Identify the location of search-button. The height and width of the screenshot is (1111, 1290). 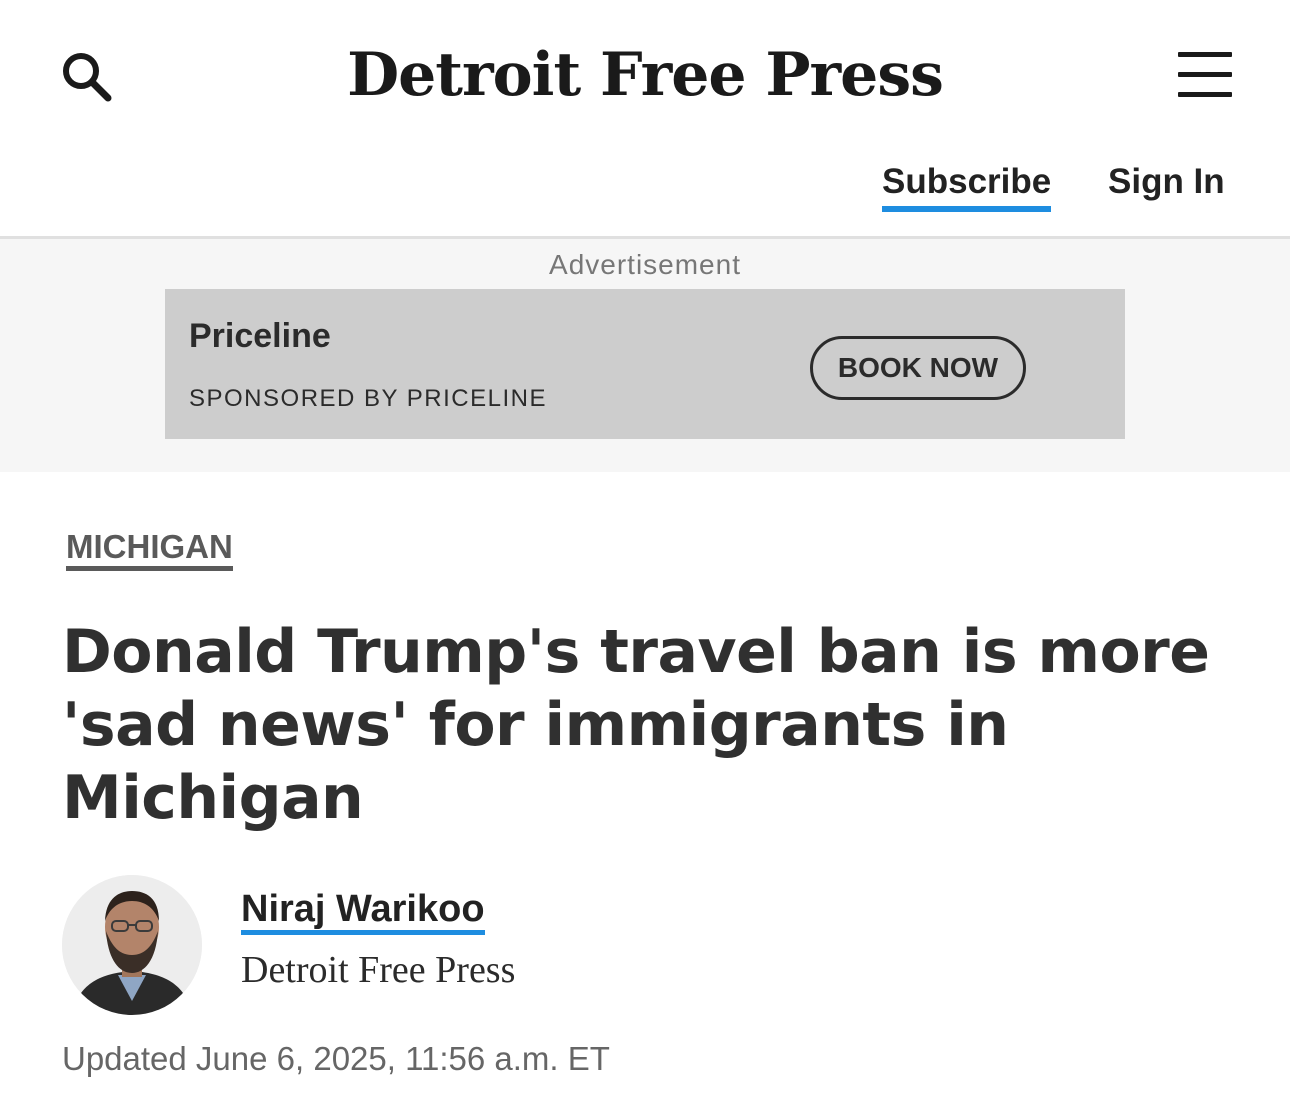
(86, 76).